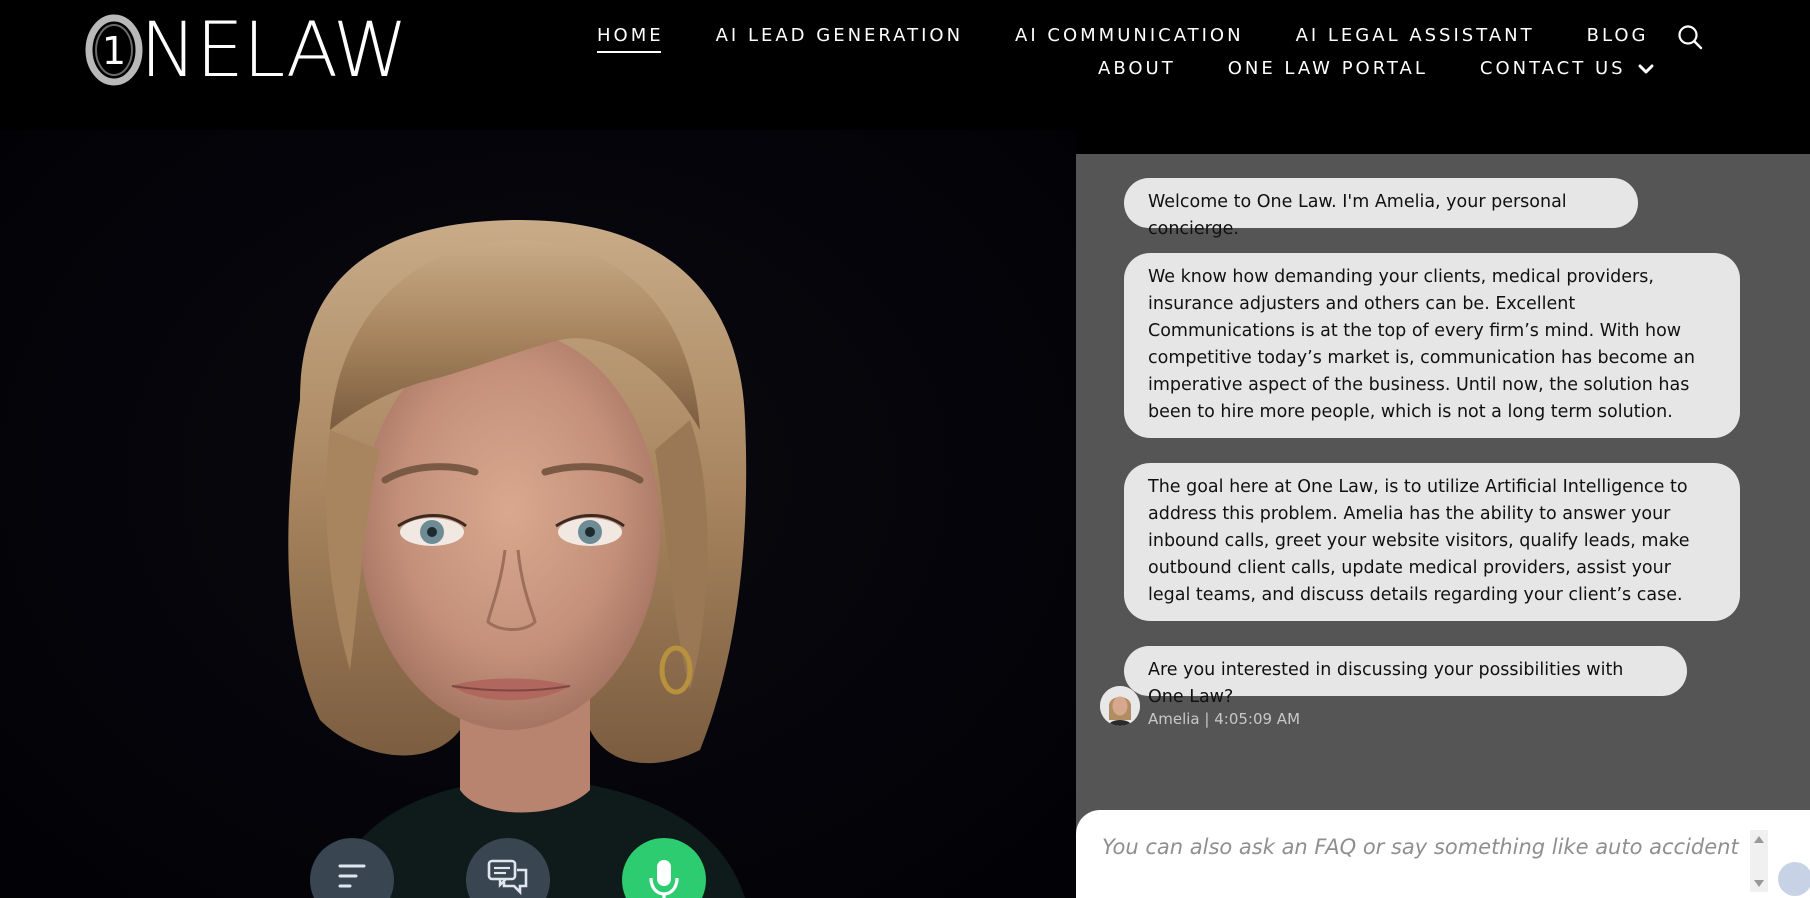  I want to click on logo-mark-digit: 1, so click(114, 51).